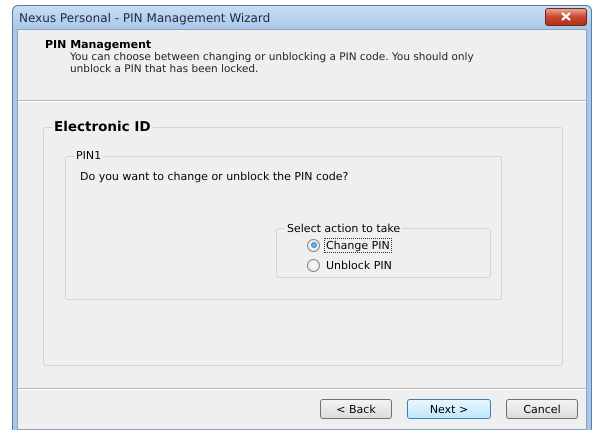 This screenshot has height=430, width=600. I want to click on wizard-button: Cancel, so click(542, 409).